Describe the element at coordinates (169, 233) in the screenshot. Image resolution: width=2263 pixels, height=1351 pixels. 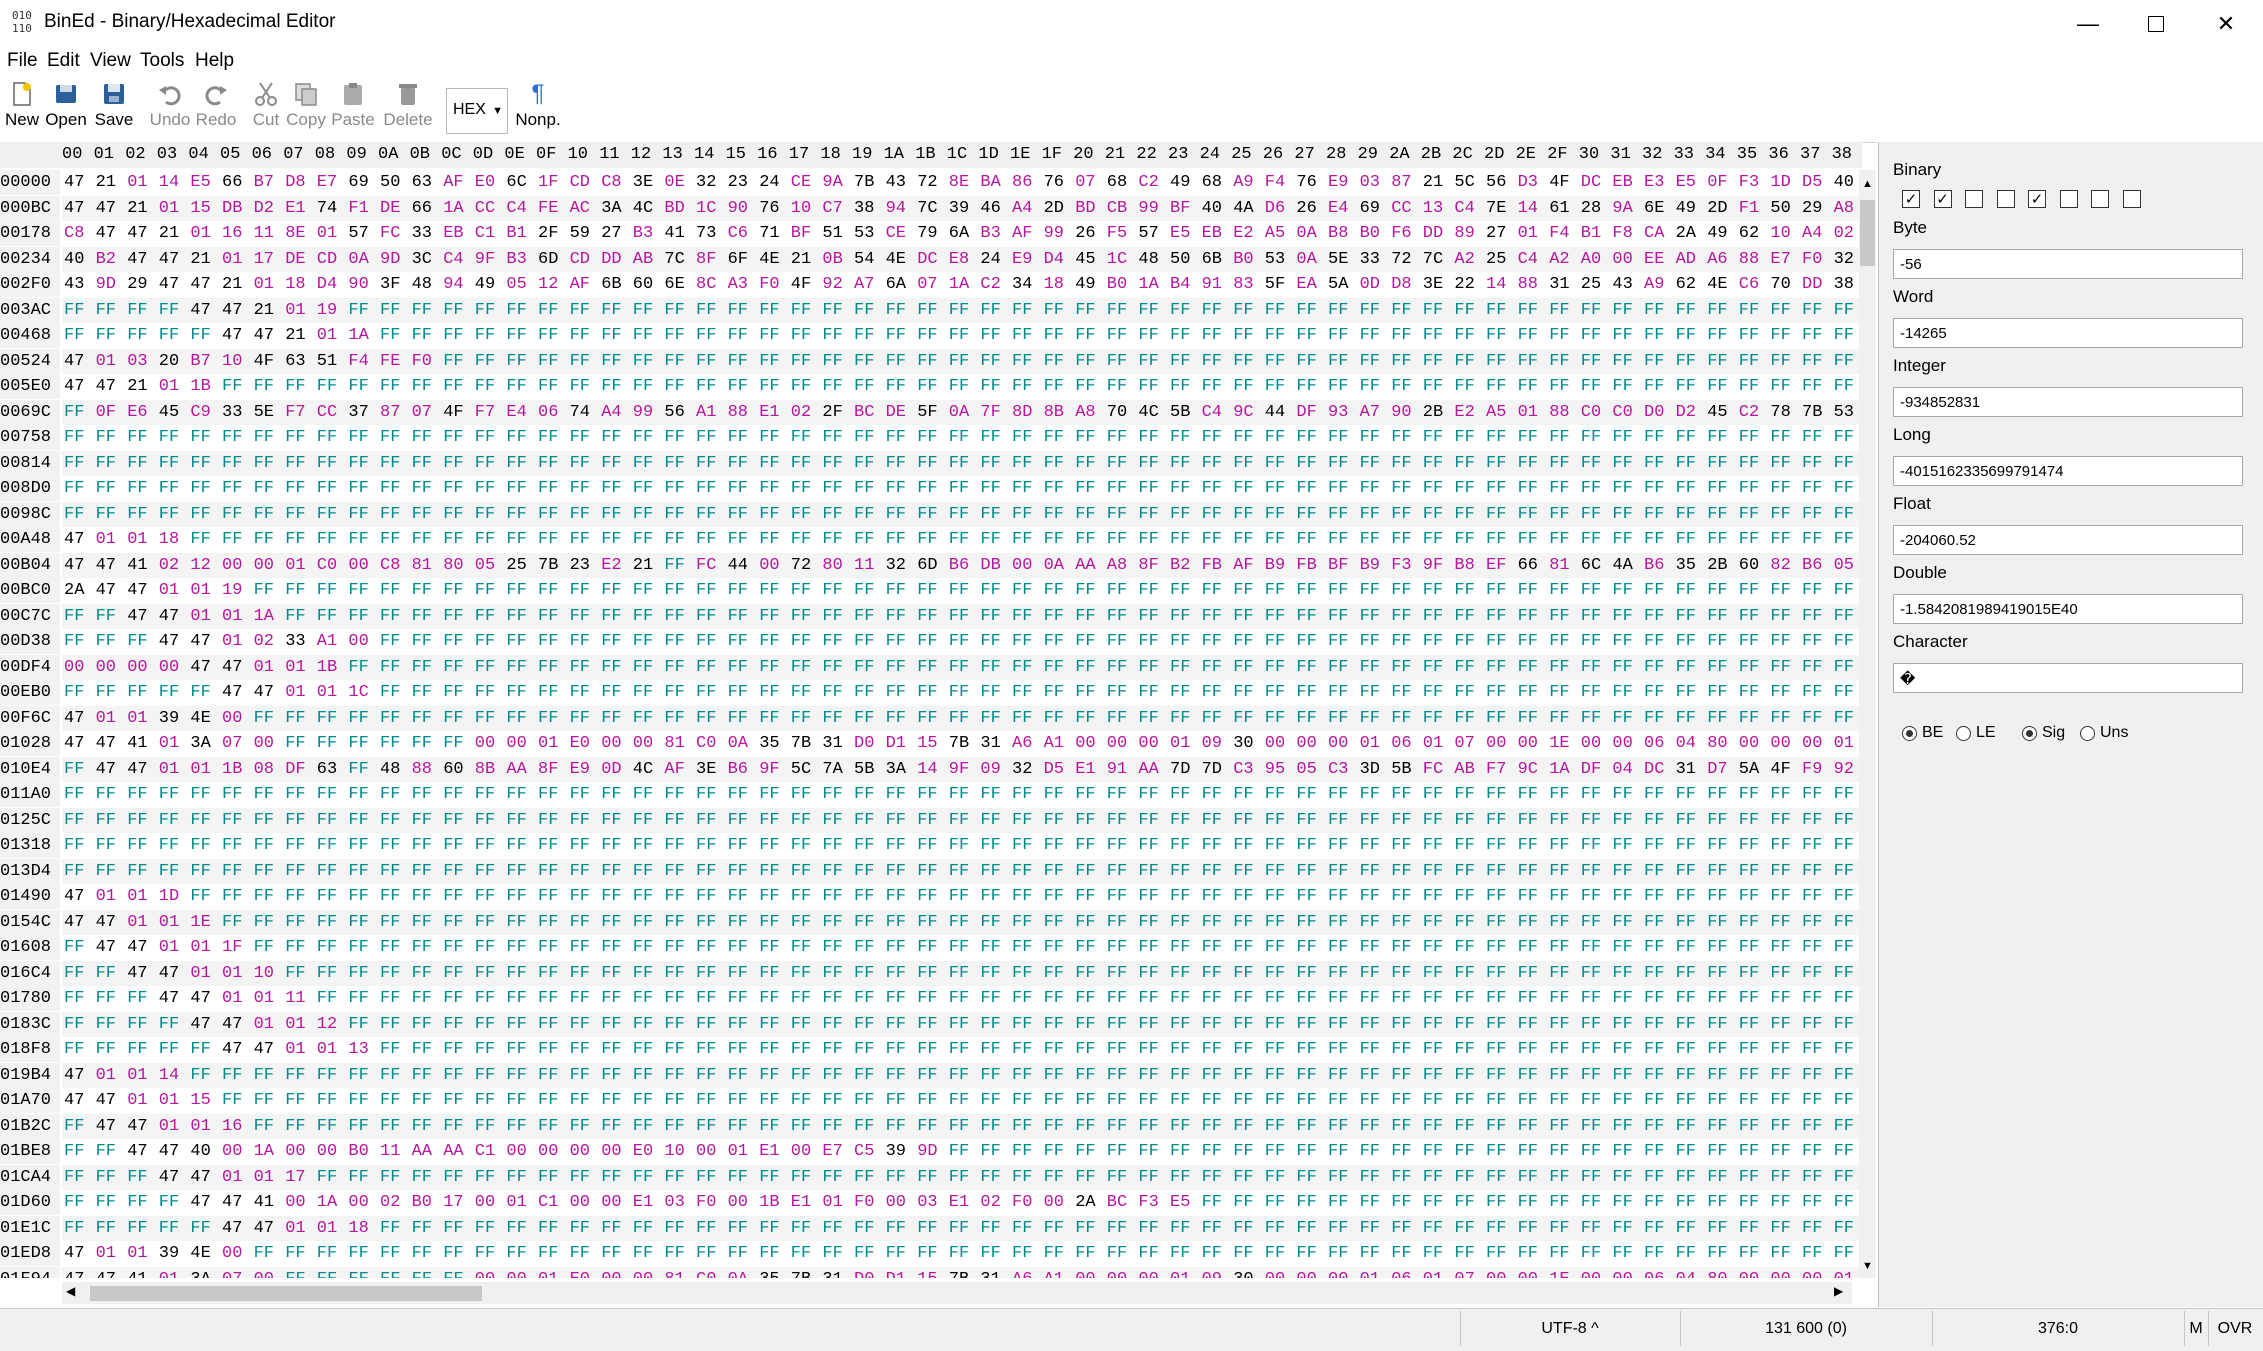
I see `hex-byte: 21` at that location.